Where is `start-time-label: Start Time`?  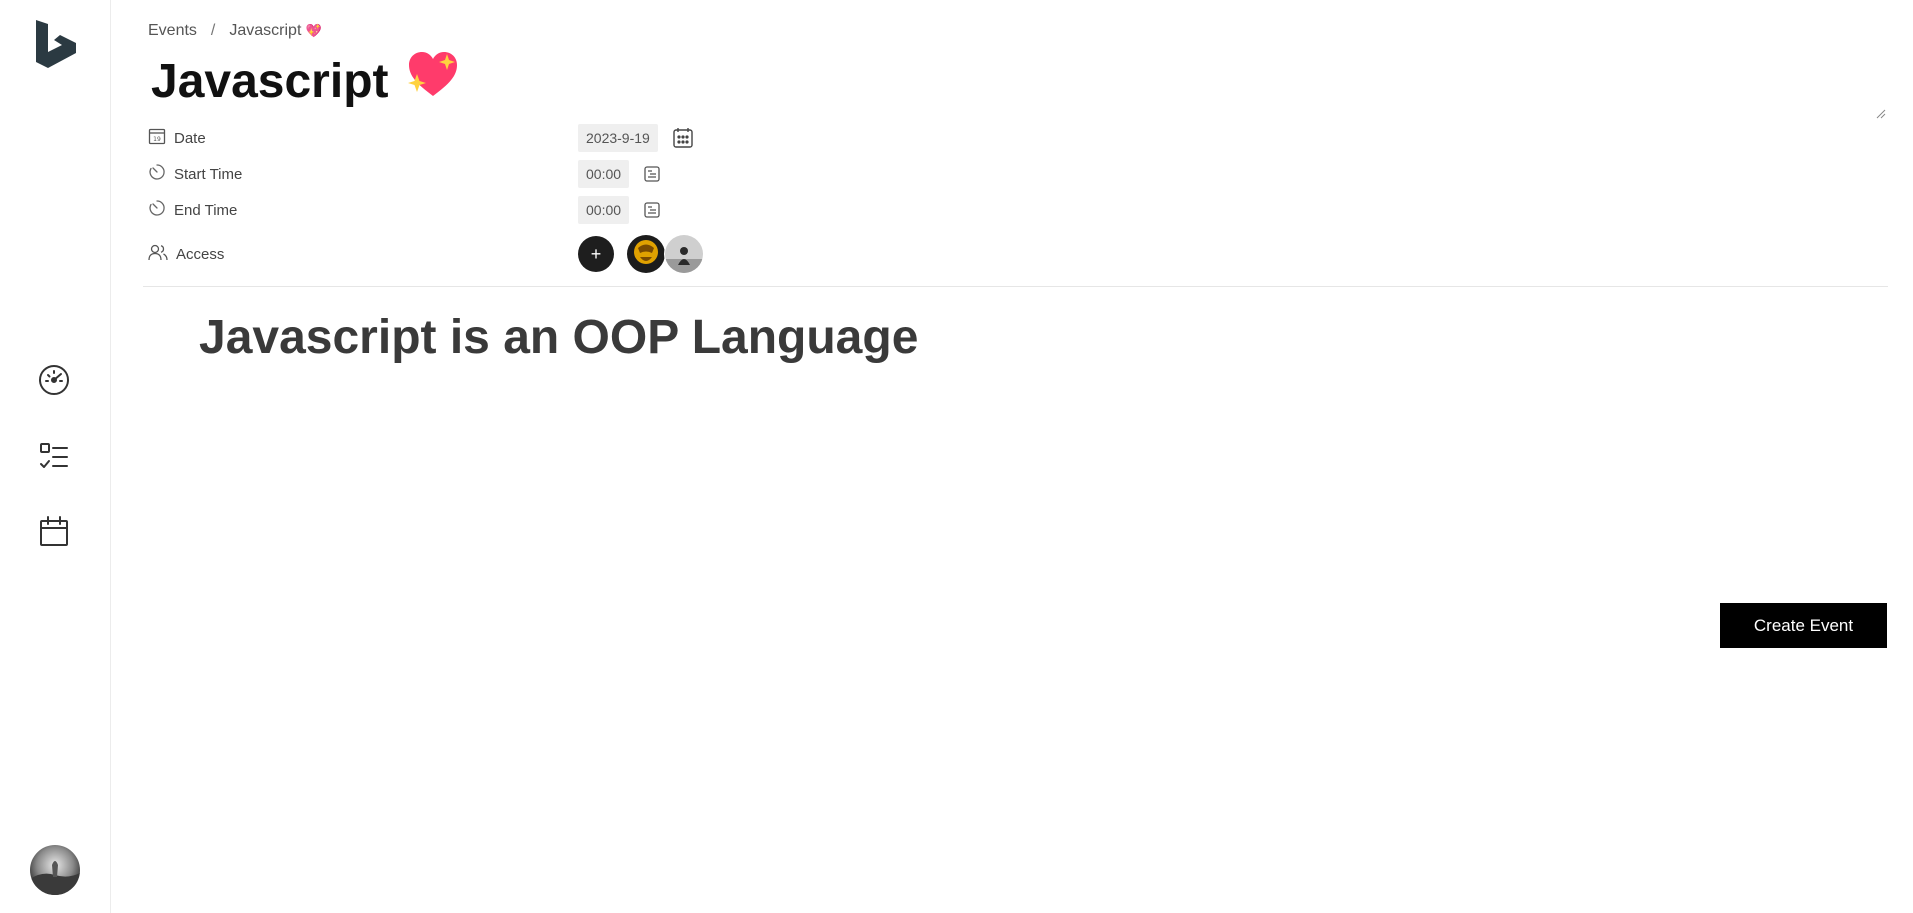
start-time-label: Start Time is located at coordinates (363, 174).